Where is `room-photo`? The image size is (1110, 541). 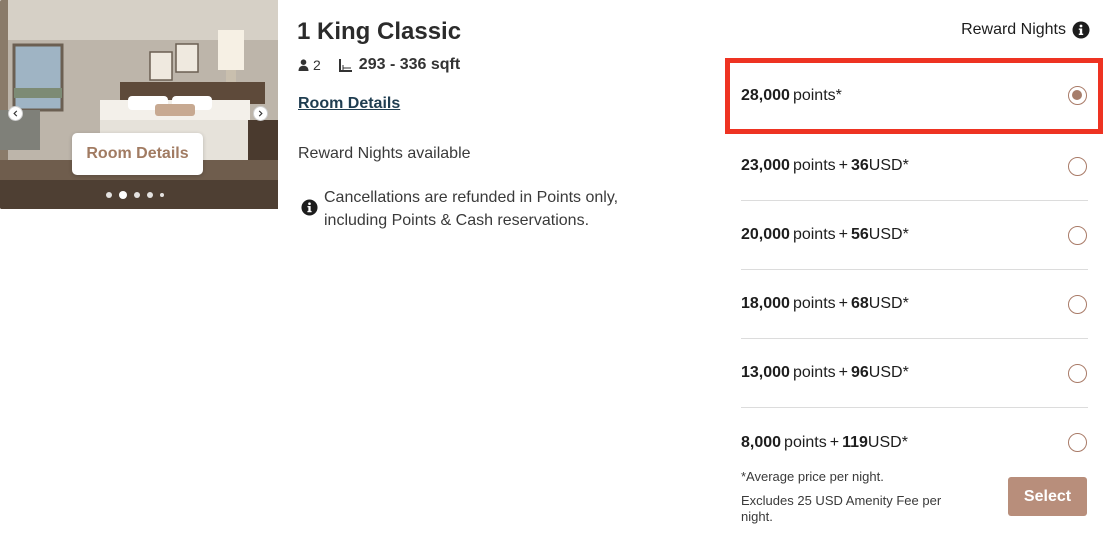
room-photo is located at coordinates (139, 104).